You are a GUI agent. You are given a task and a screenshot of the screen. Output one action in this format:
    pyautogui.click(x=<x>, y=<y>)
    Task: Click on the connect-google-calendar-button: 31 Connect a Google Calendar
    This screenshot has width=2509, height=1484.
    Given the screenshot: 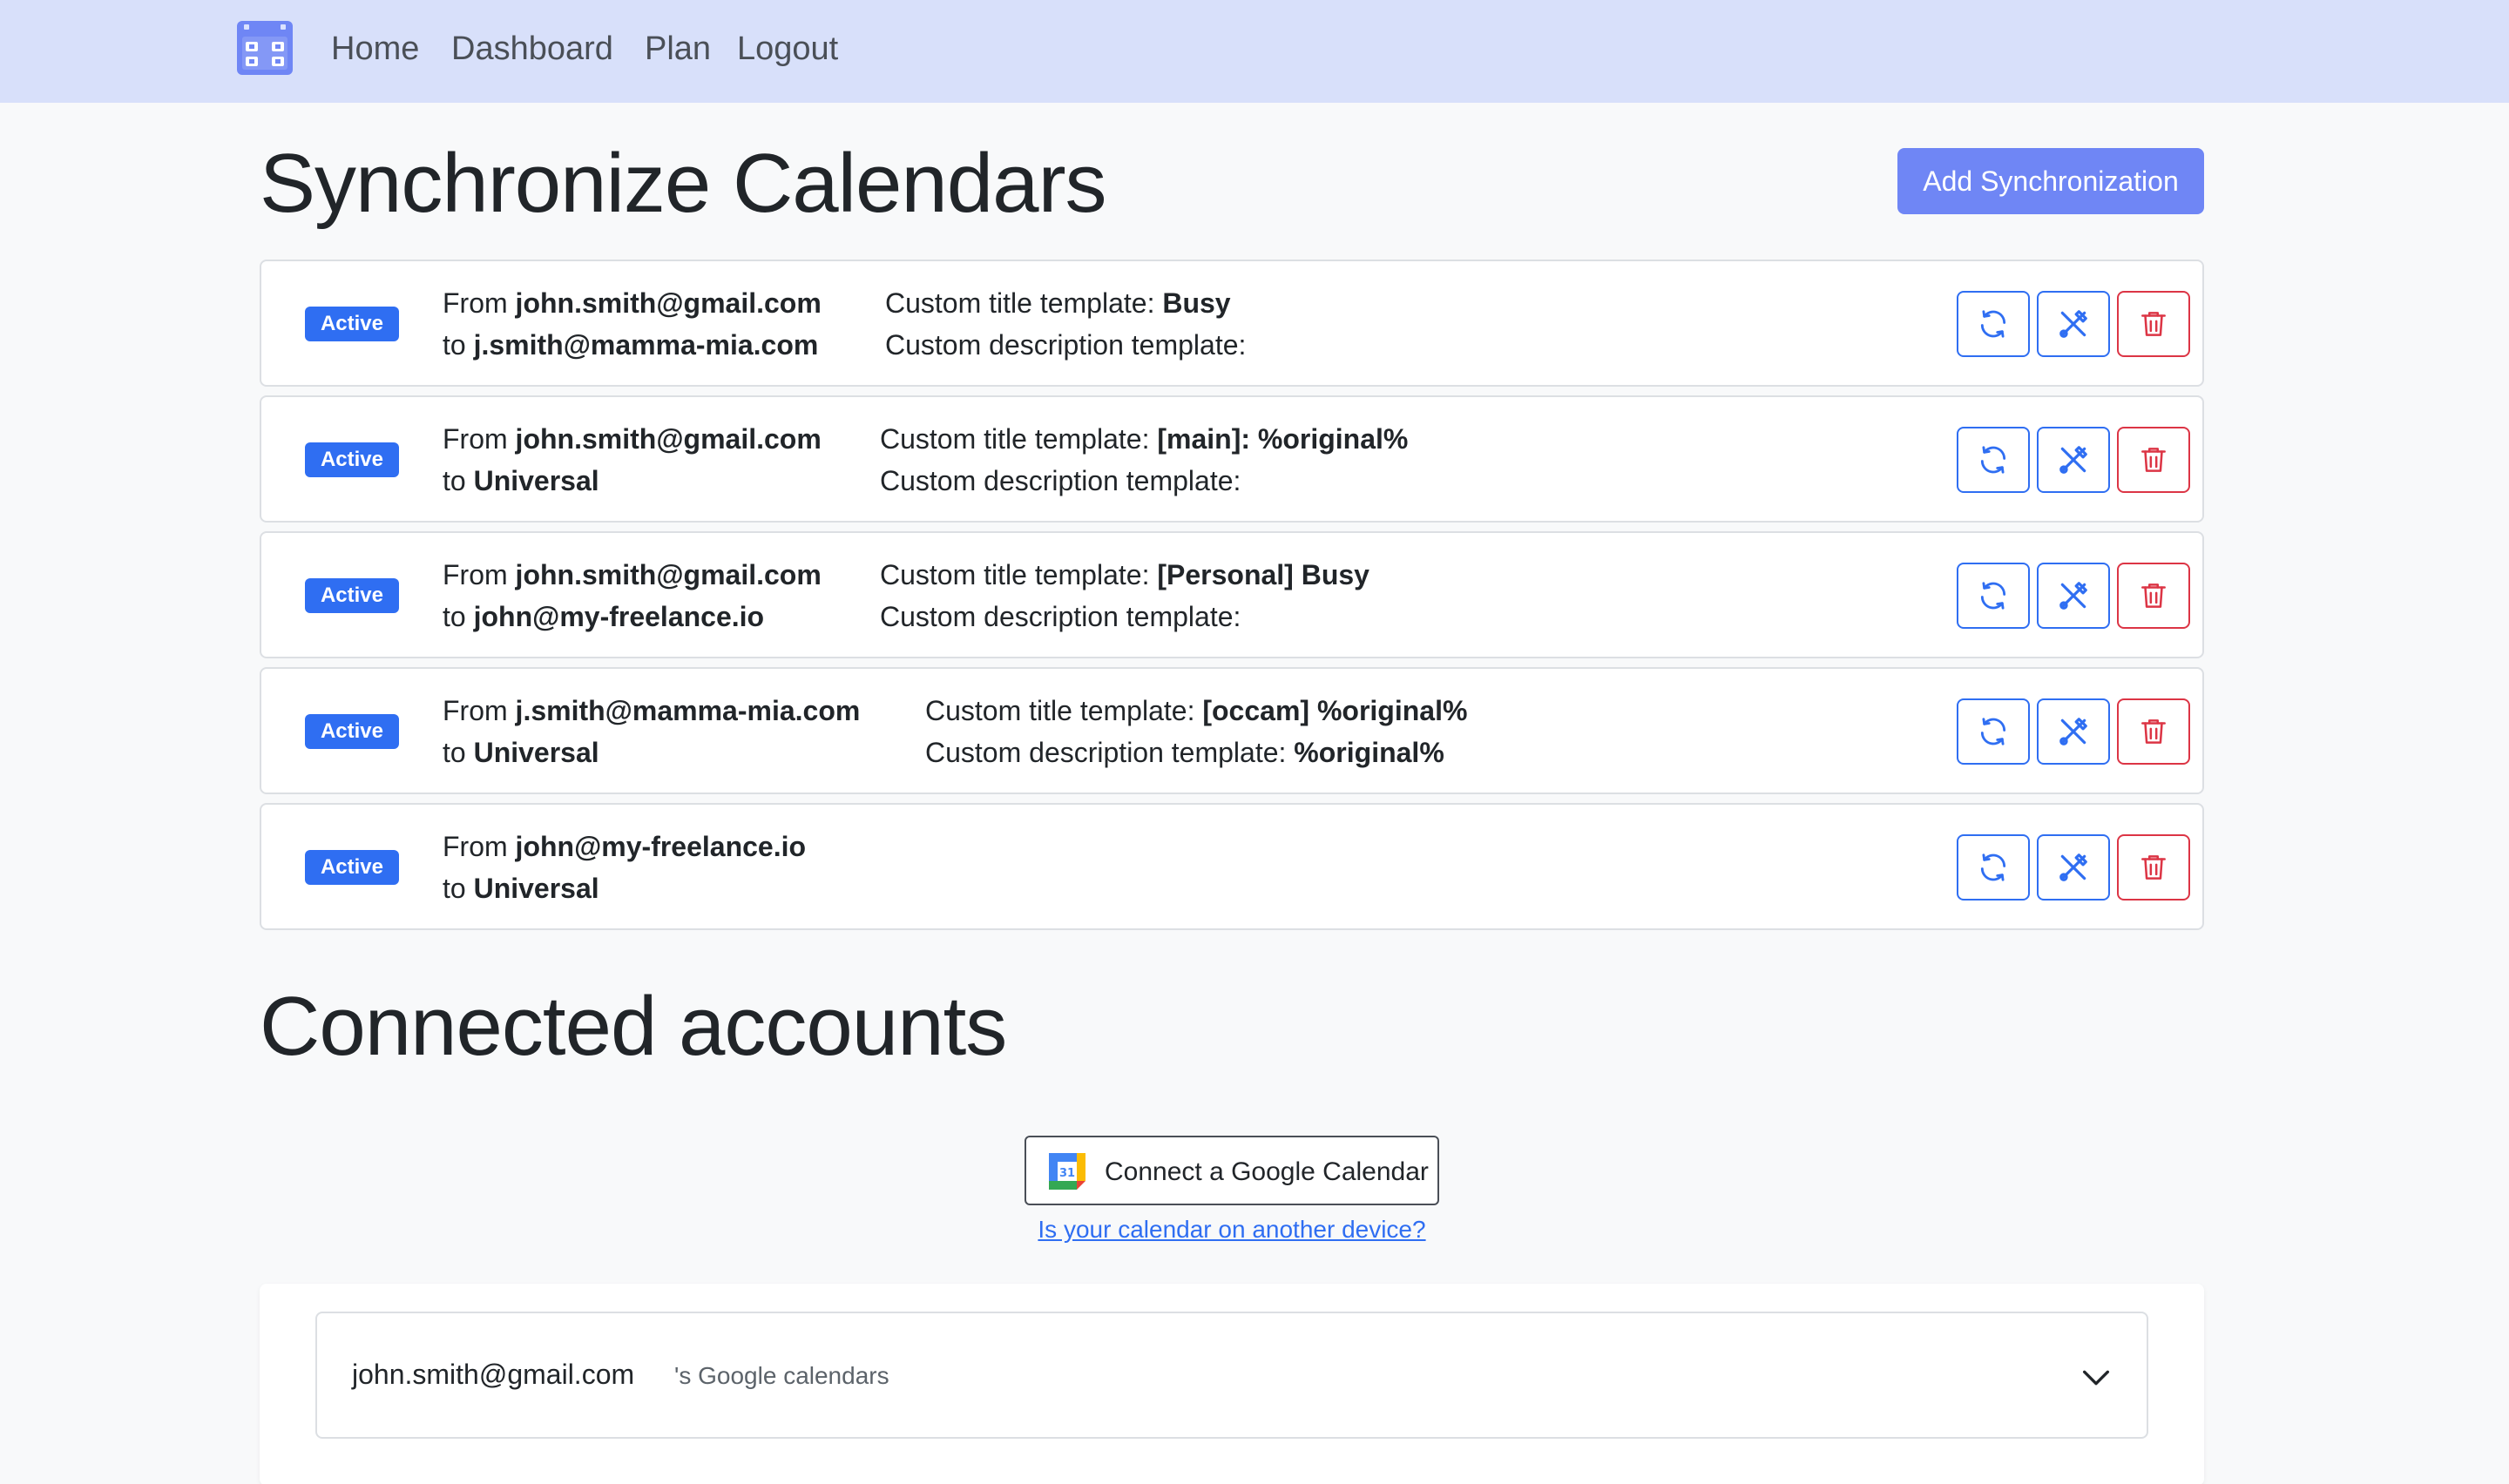 What is the action you would take?
    pyautogui.click(x=1232, y=1170)
    